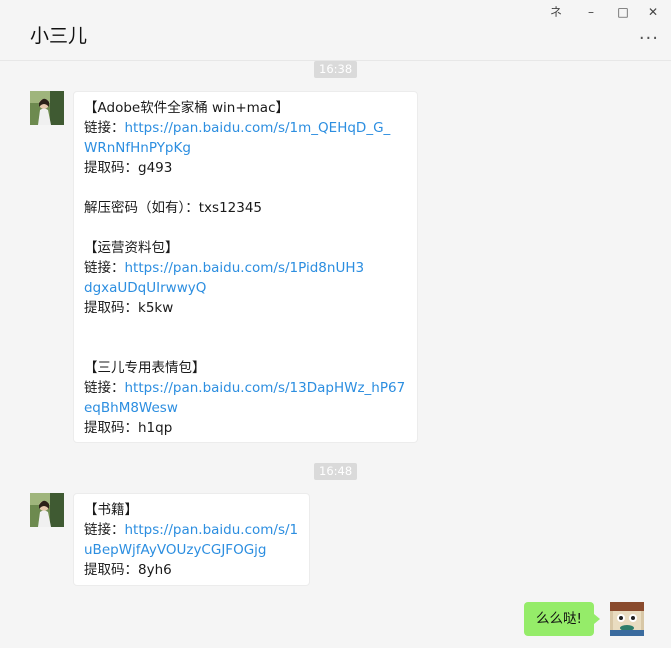 This screenshot has width=671, height=648. Describe the element at coordinates (173, 208) in the screenshot. I see `message-text: 解压密码（如有）：txs12345` at that location.